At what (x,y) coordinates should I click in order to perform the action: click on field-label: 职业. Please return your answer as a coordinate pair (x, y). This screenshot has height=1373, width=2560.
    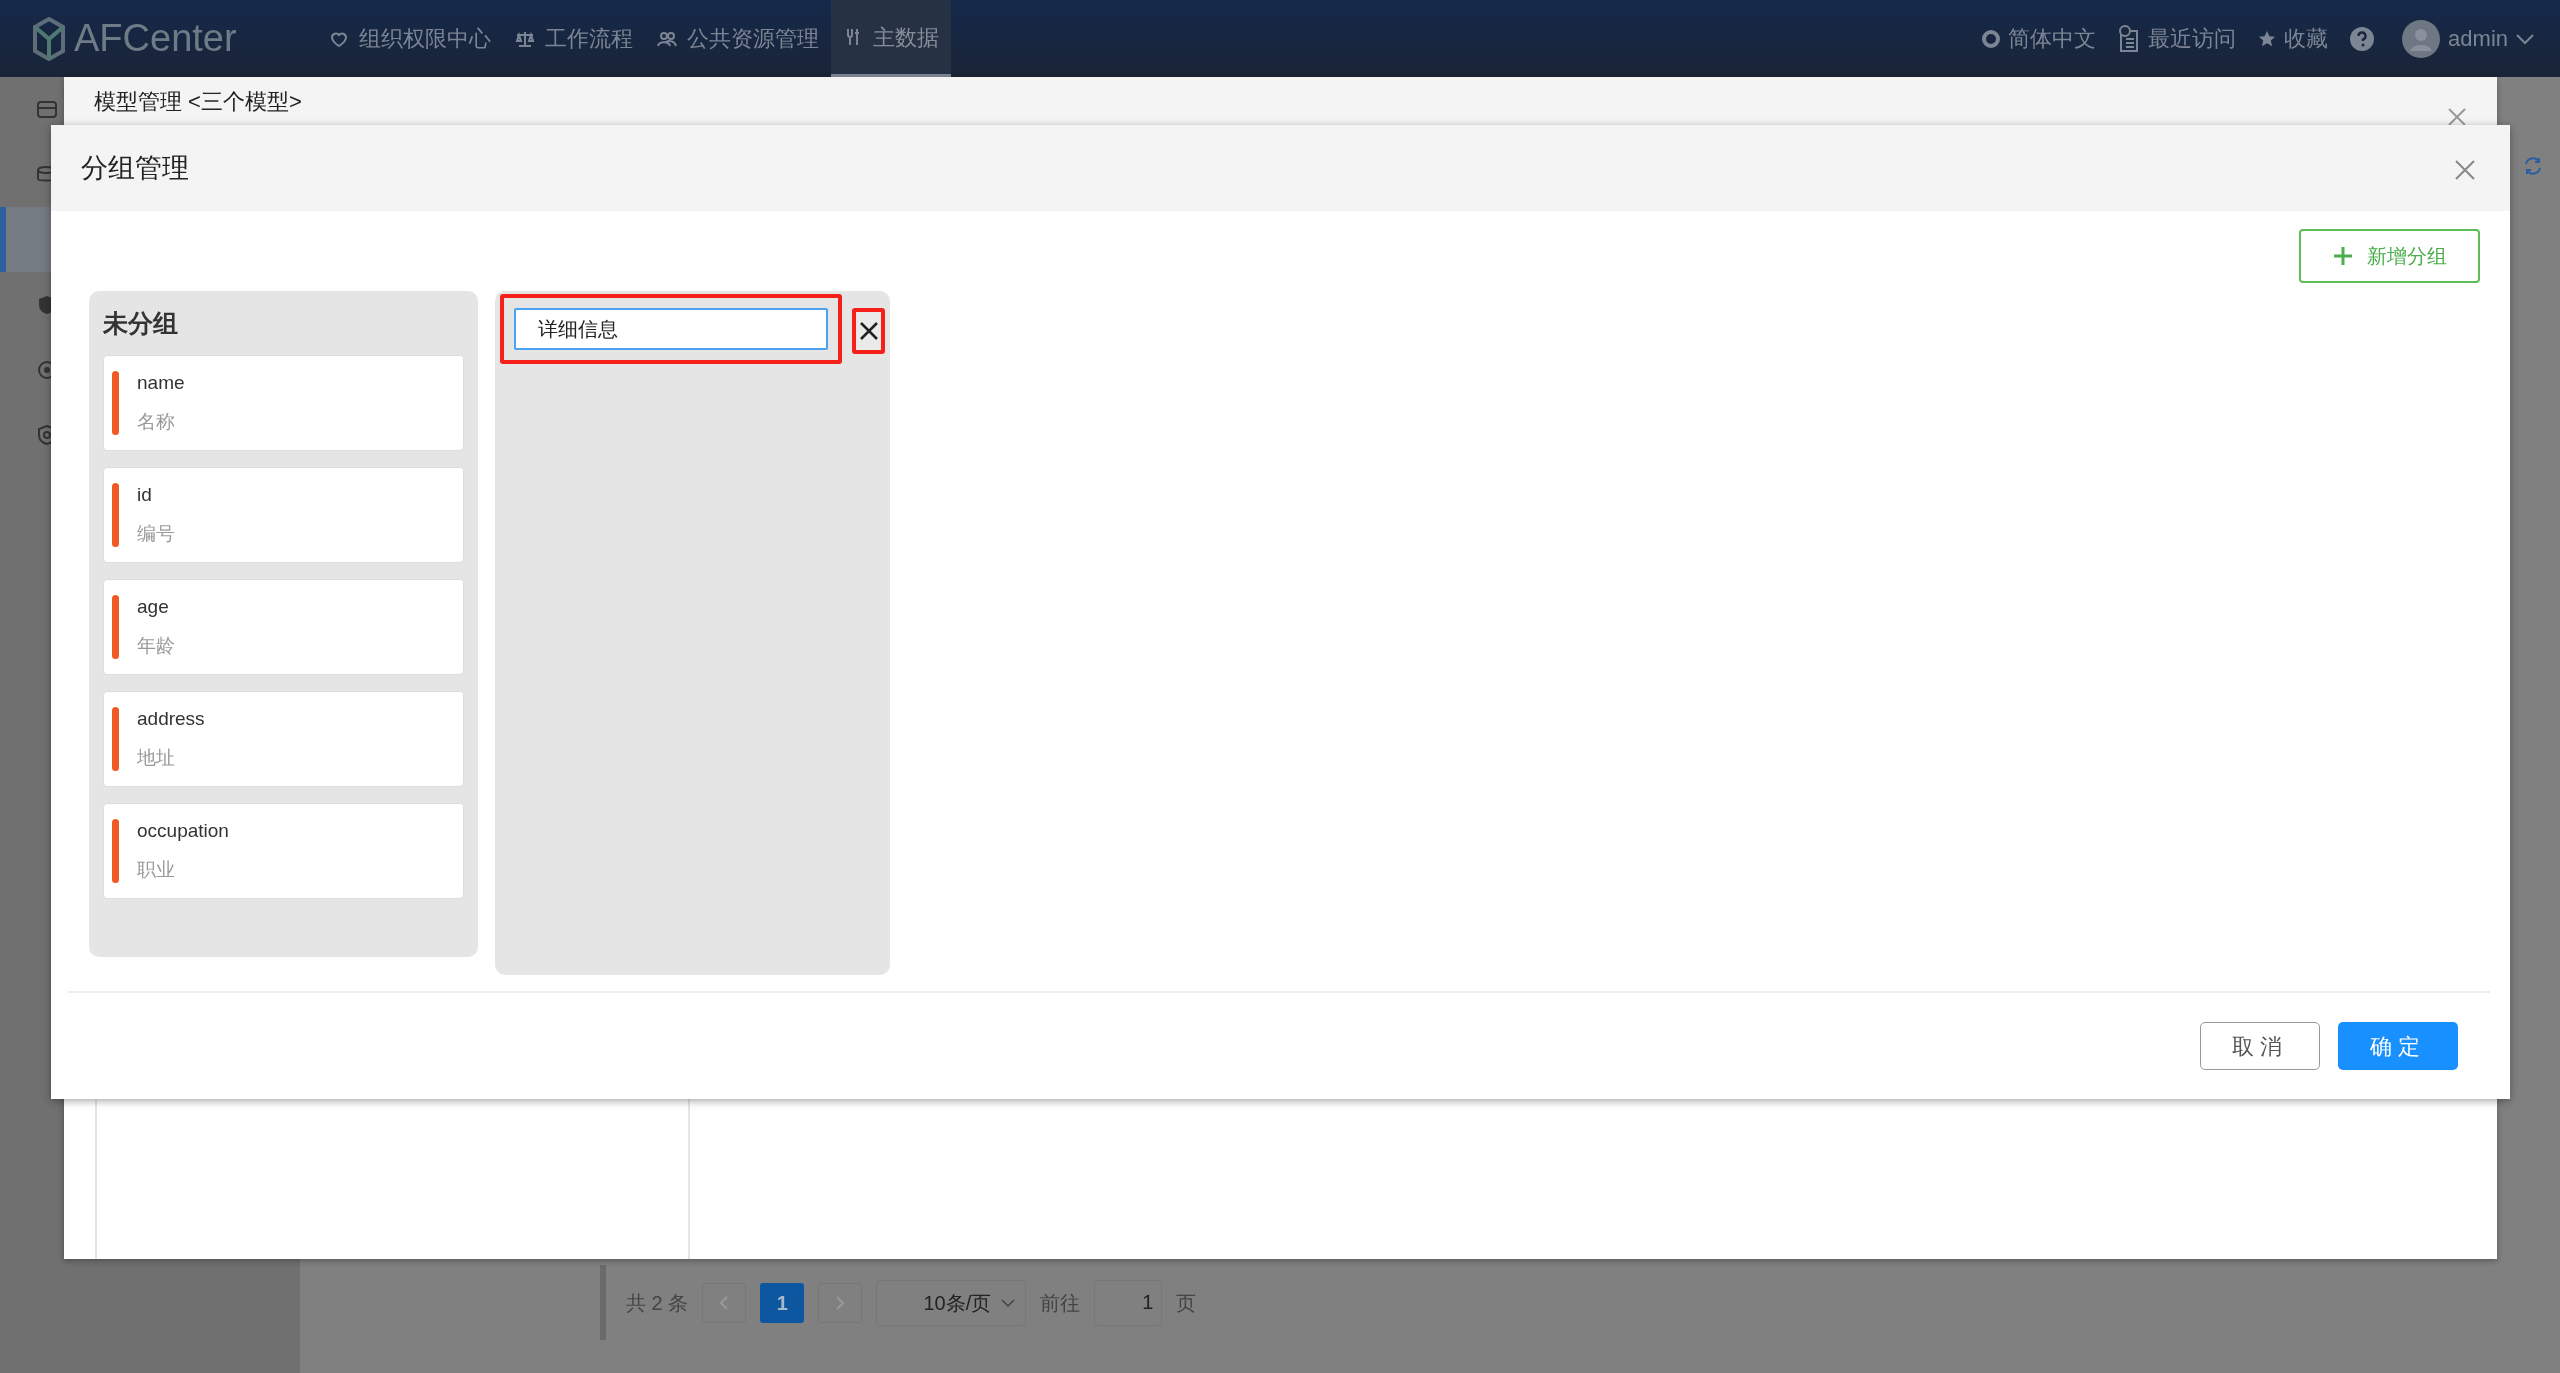
    Looking at the image, I should click on (156, 869).